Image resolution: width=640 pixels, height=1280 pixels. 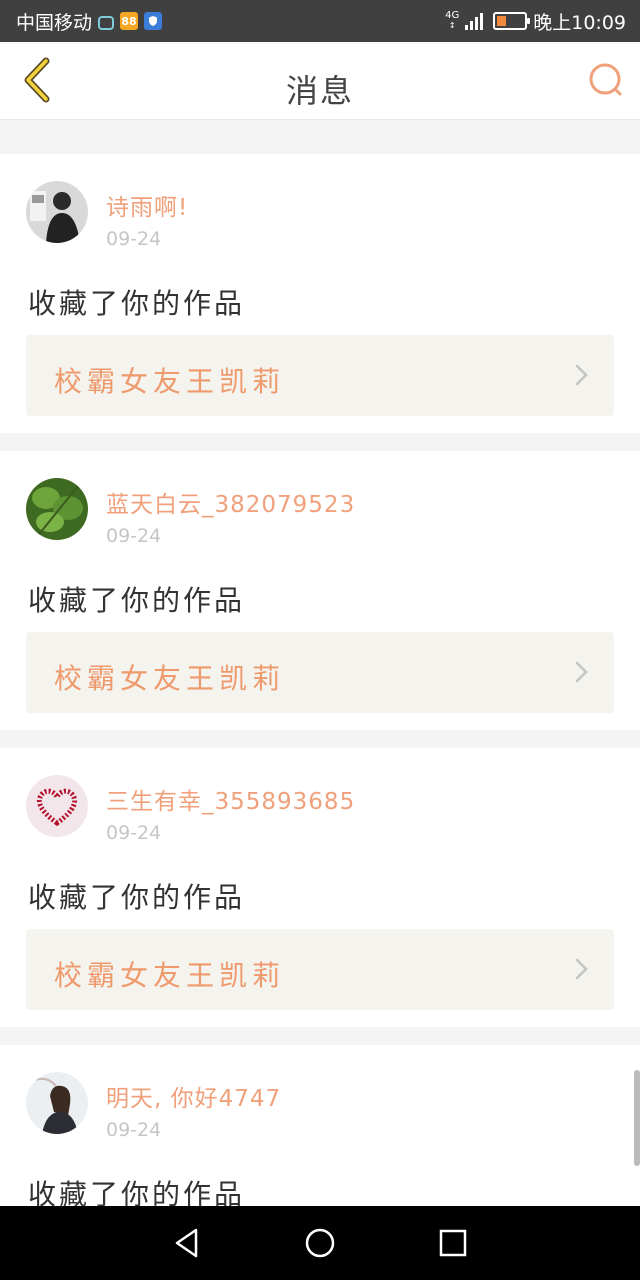 I want to click on search-button, so click(x=606, y=80).